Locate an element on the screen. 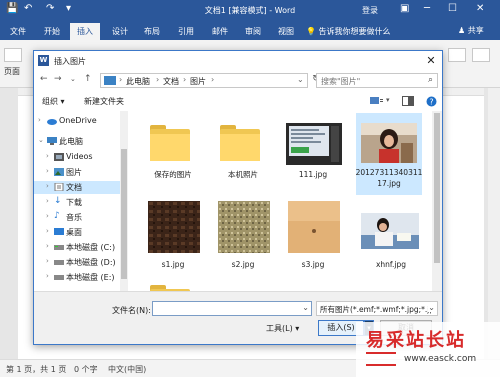 The image size is (500, 377). nav-label: 桌面 is located at coordinates (74, 232).